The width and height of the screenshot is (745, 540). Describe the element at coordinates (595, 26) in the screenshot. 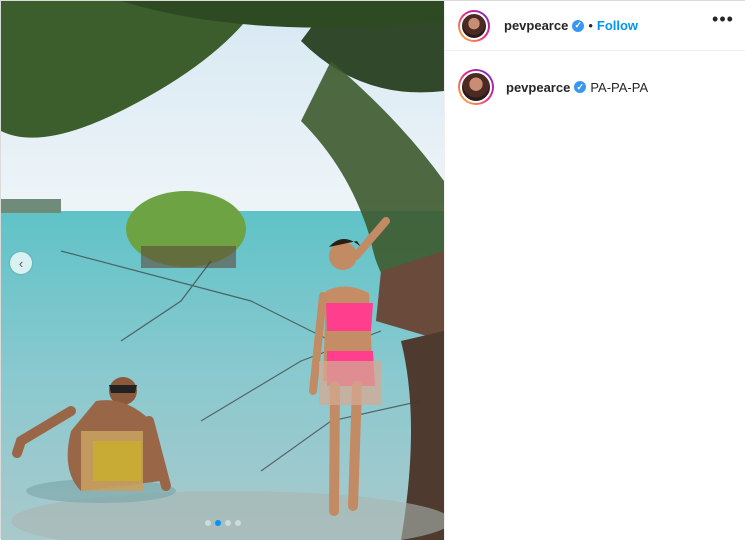

I see `post-header: pevpearce ✓ • Follow •••` at that location.